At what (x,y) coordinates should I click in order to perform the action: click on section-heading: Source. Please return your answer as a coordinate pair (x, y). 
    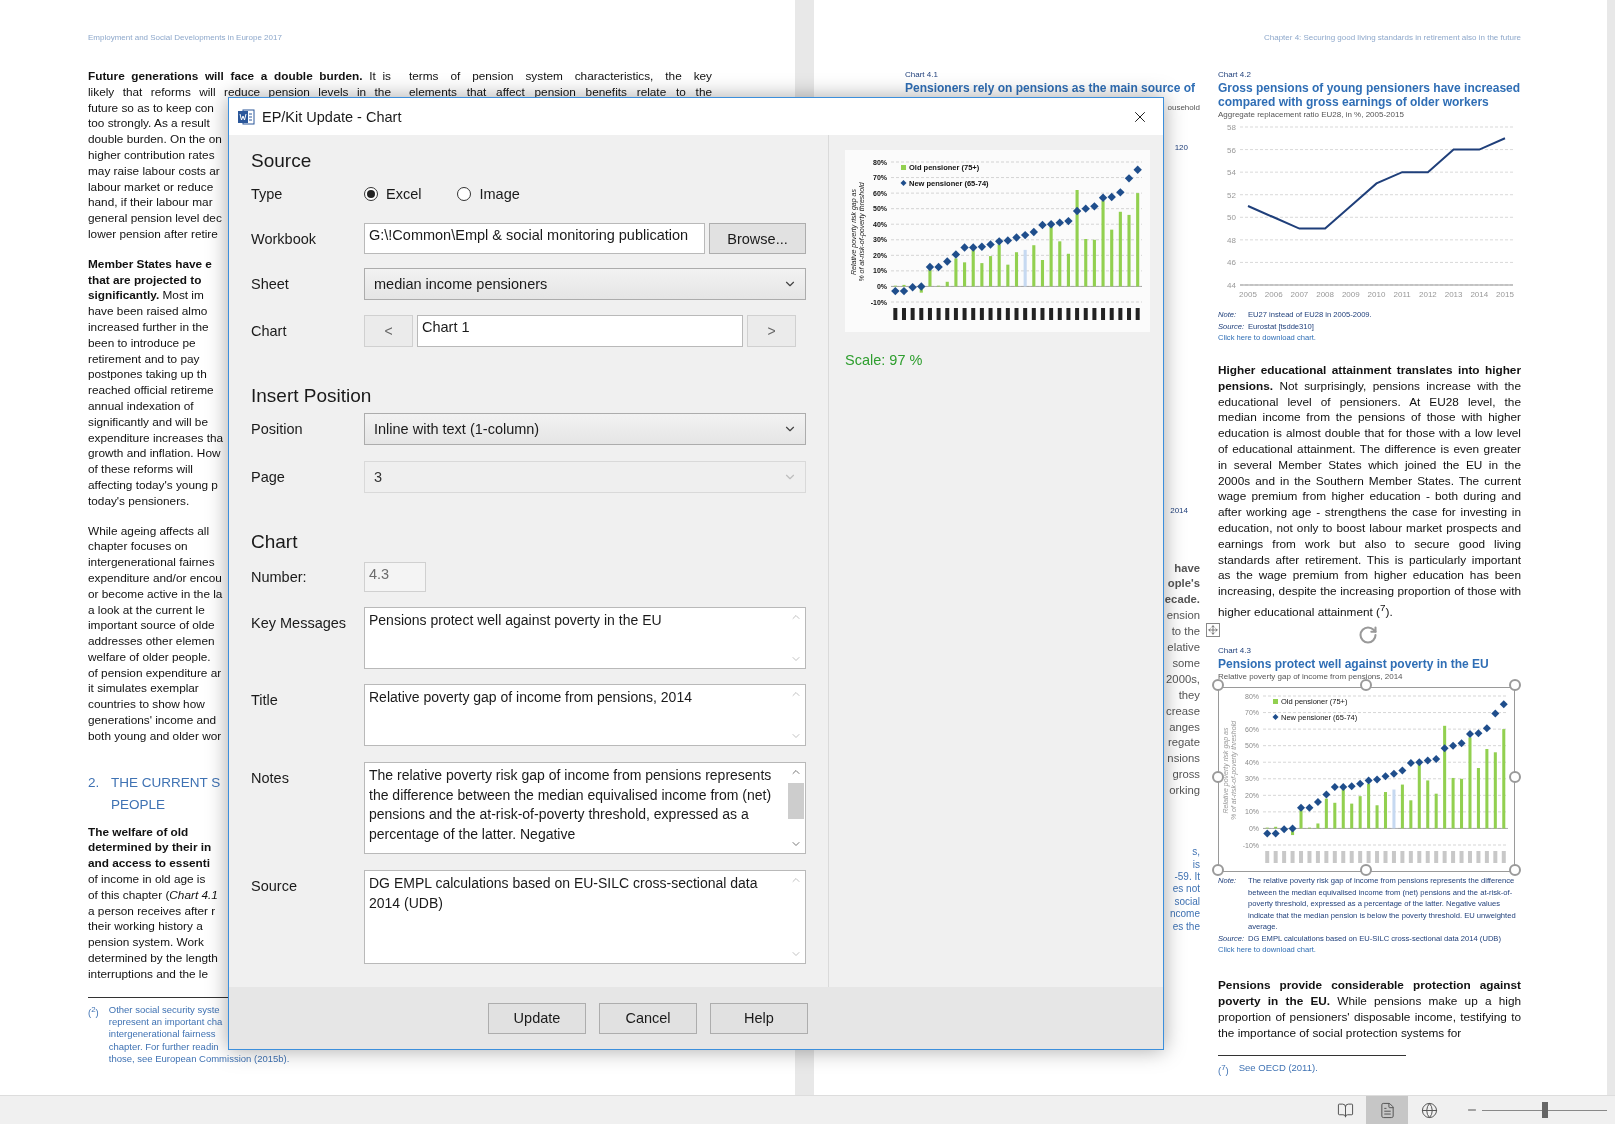
    Looking at the image, I should click on (282, 161).